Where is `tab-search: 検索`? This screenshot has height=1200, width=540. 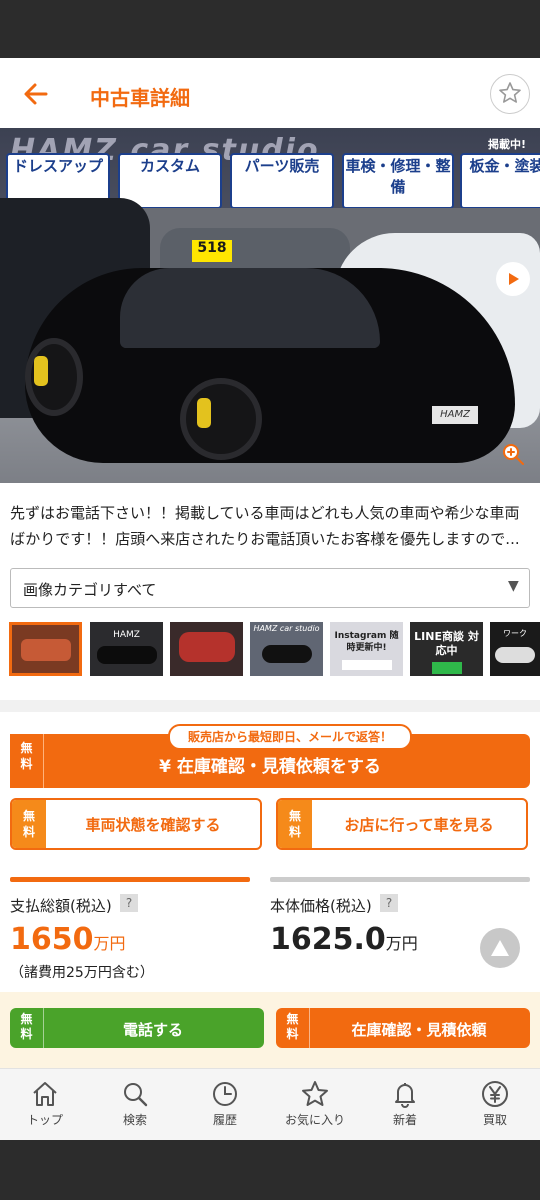 tab-search: 検索 is located at coordinates (135, 1105).